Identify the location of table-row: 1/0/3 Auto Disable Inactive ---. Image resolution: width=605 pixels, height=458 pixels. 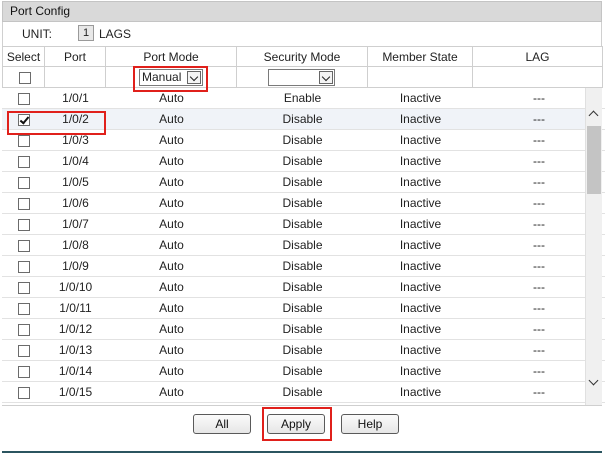
(303, 140).